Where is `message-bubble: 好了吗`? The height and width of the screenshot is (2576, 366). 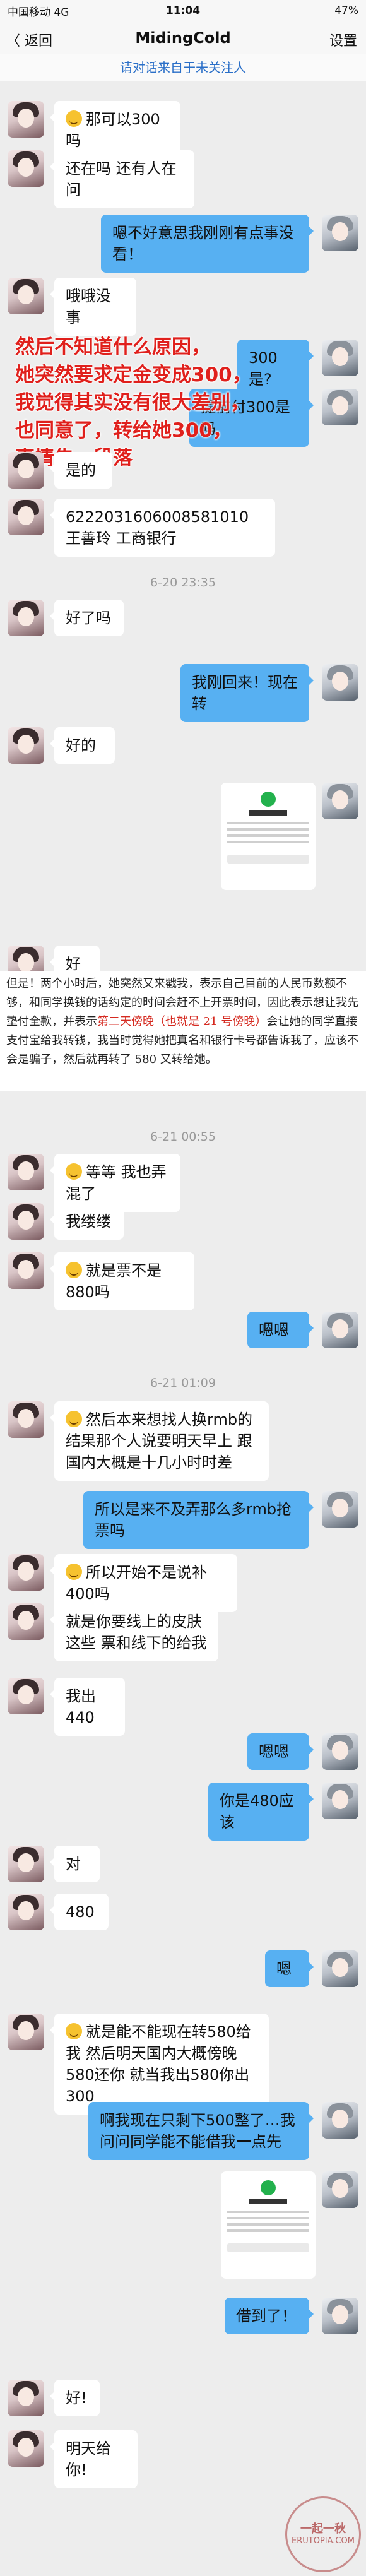
message-bubble: 好了吗 is located at coordinates (87, 618).